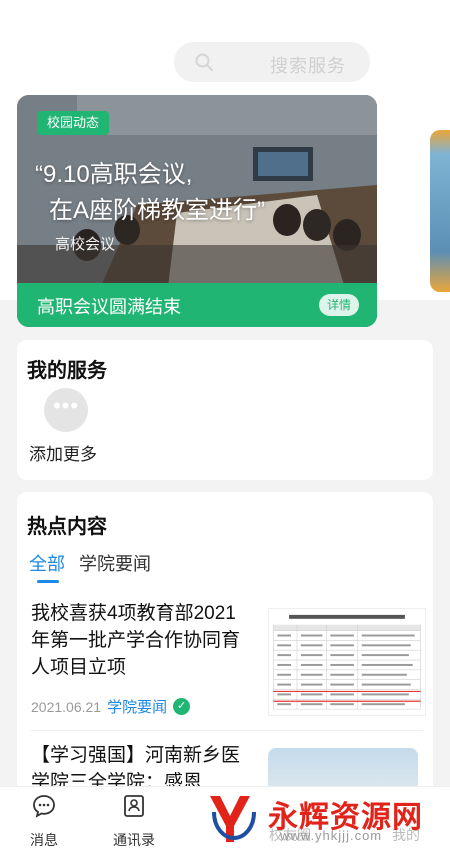  I want to click on tab-contacts-label: 通讯录, so click(134, 840).